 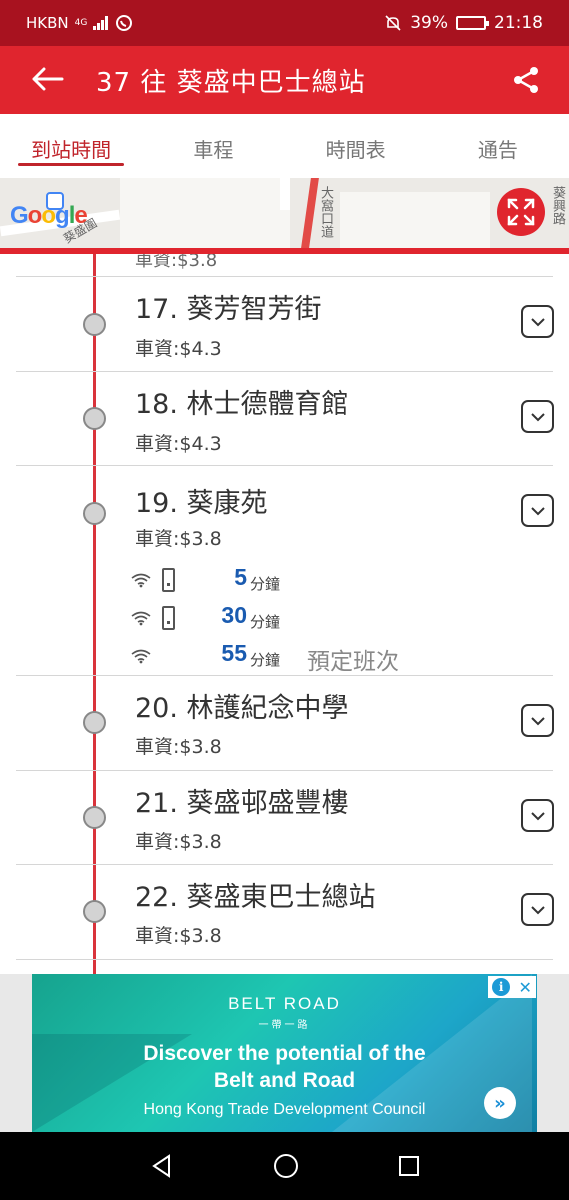 I want to click on arrow-left-icon, so click(x=48, y=79).